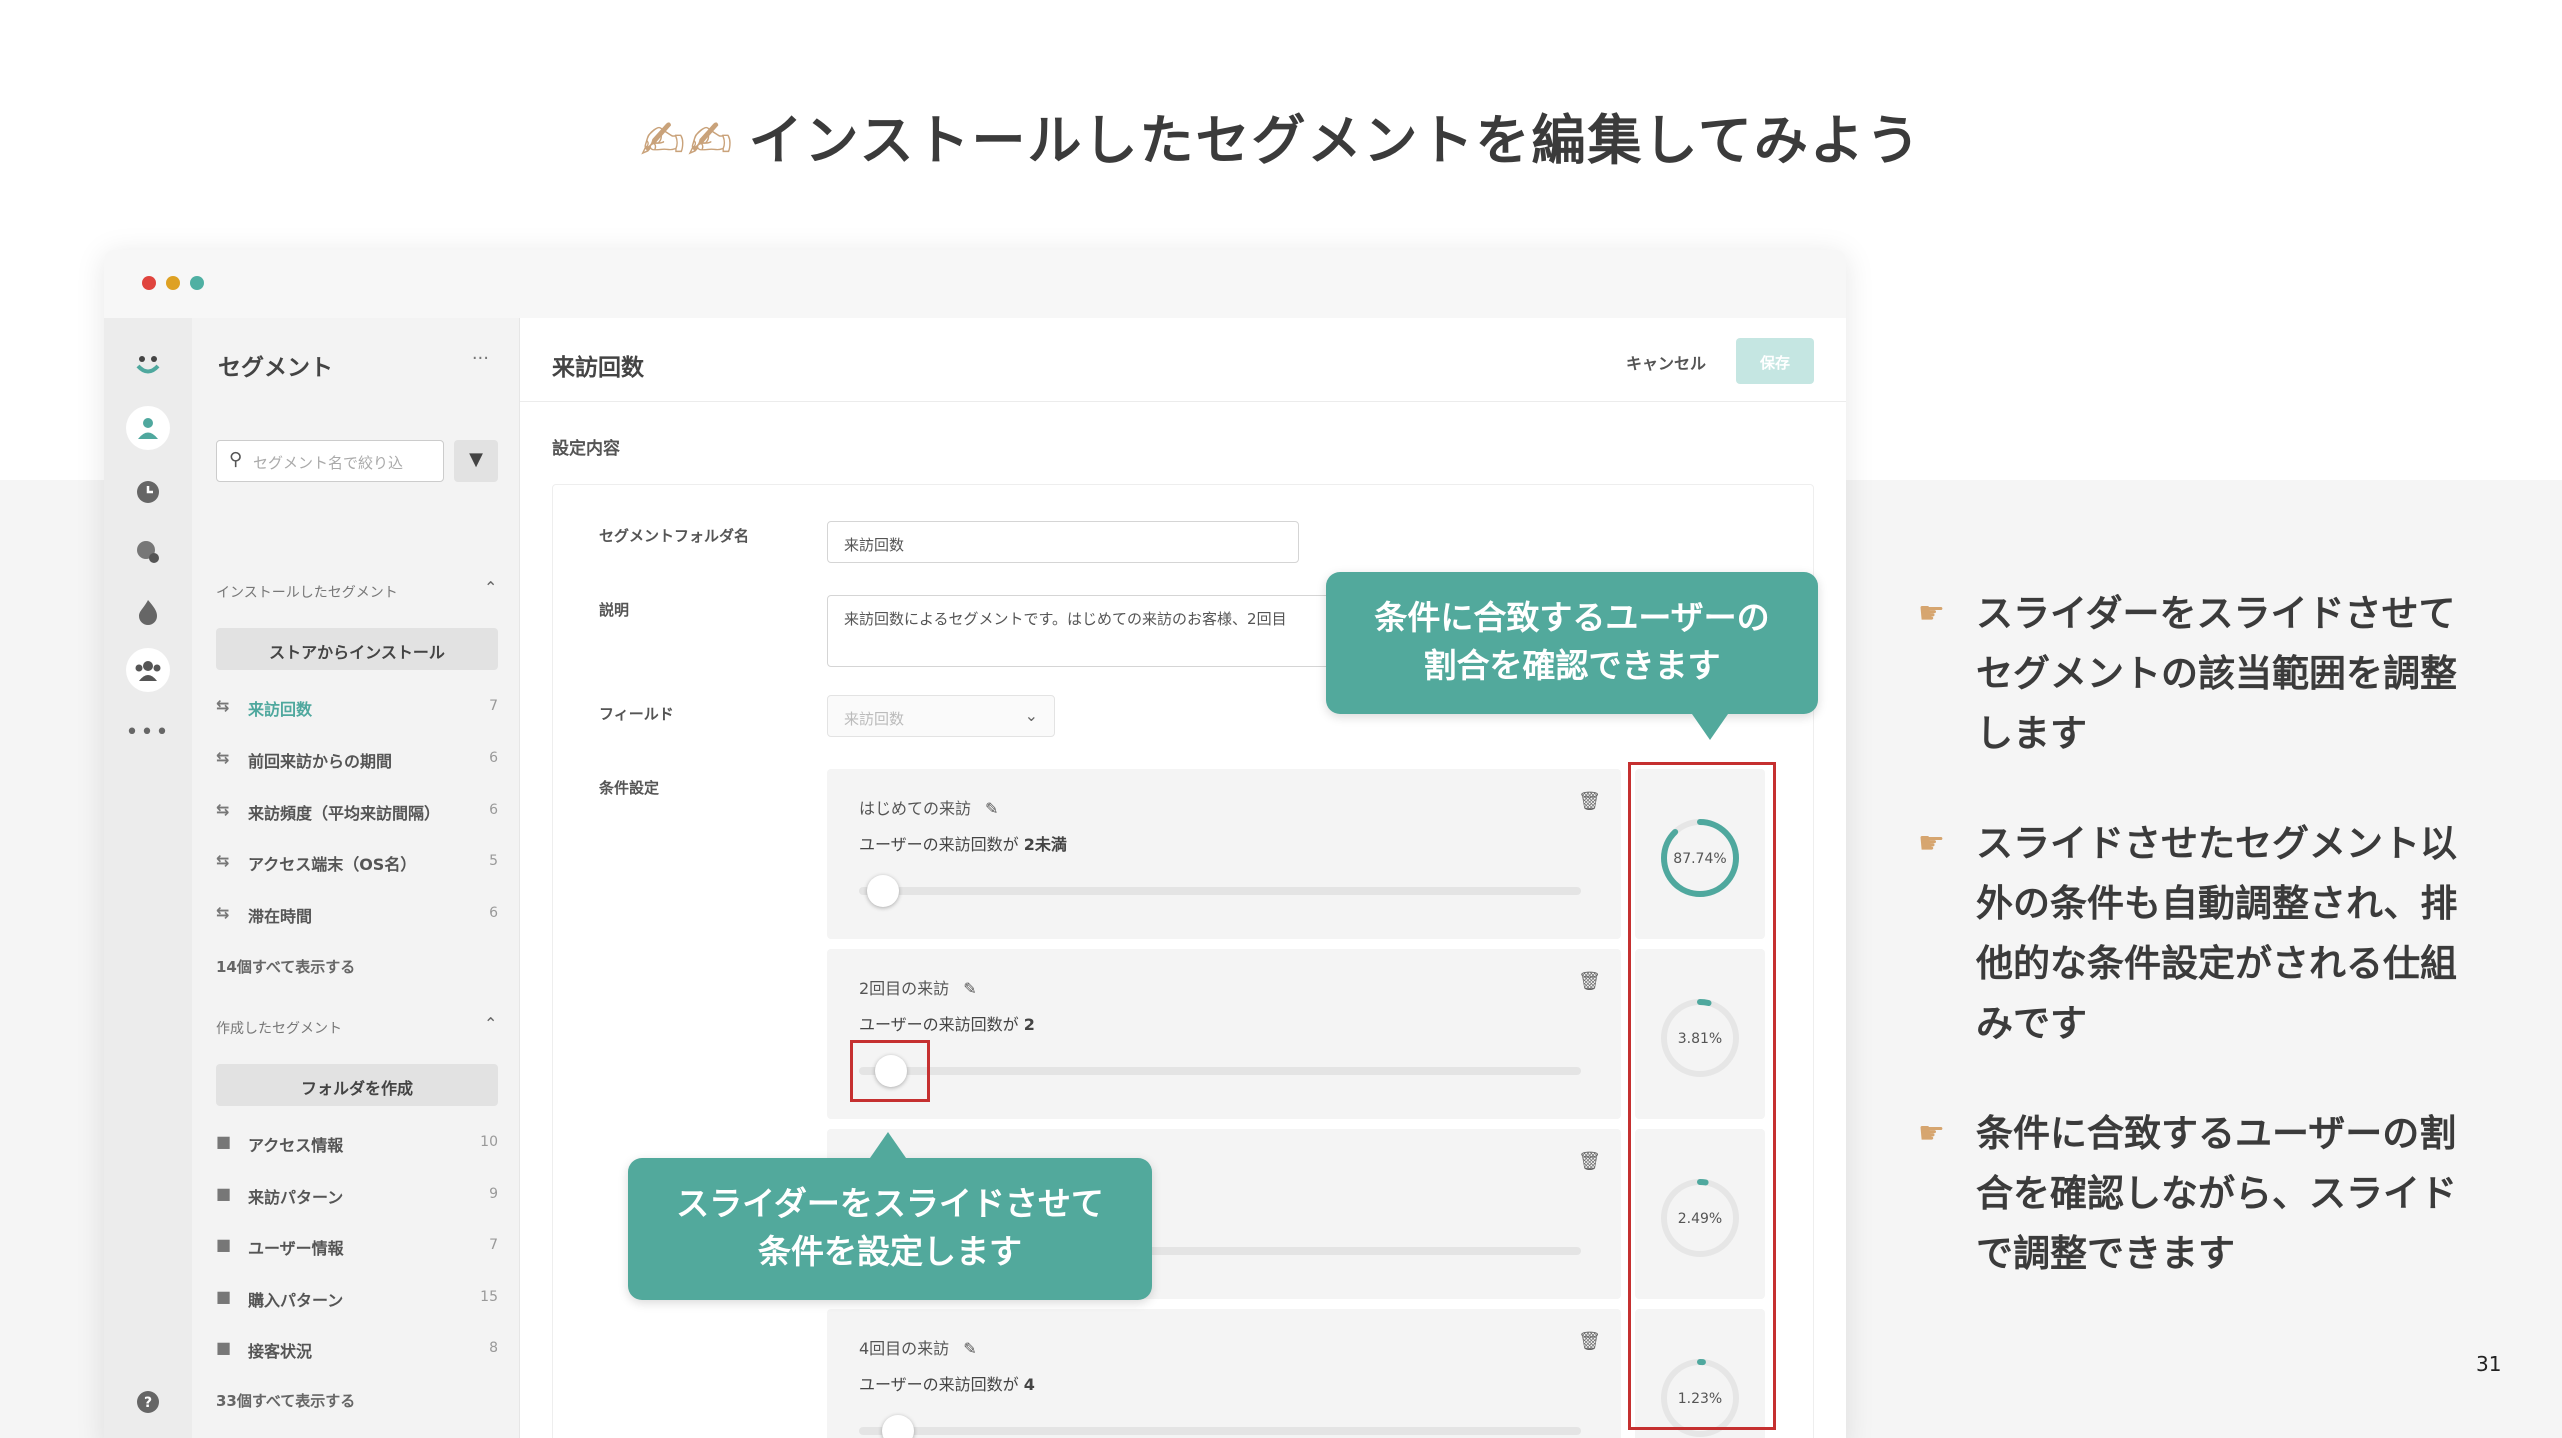 The width and height of the screenshot is (2562, 1438). I want to click on bullet-line: スライダーをスライドさせて, so click(2216, 613).